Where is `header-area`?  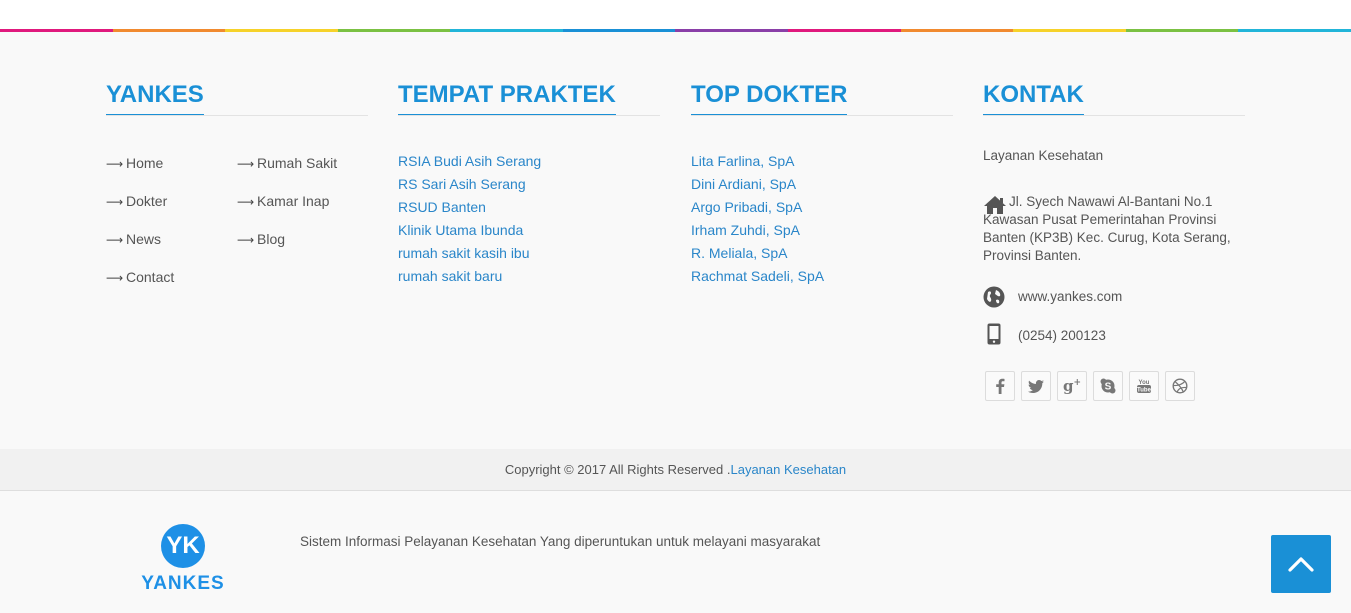
header-area is located at coordinates (675, 14).